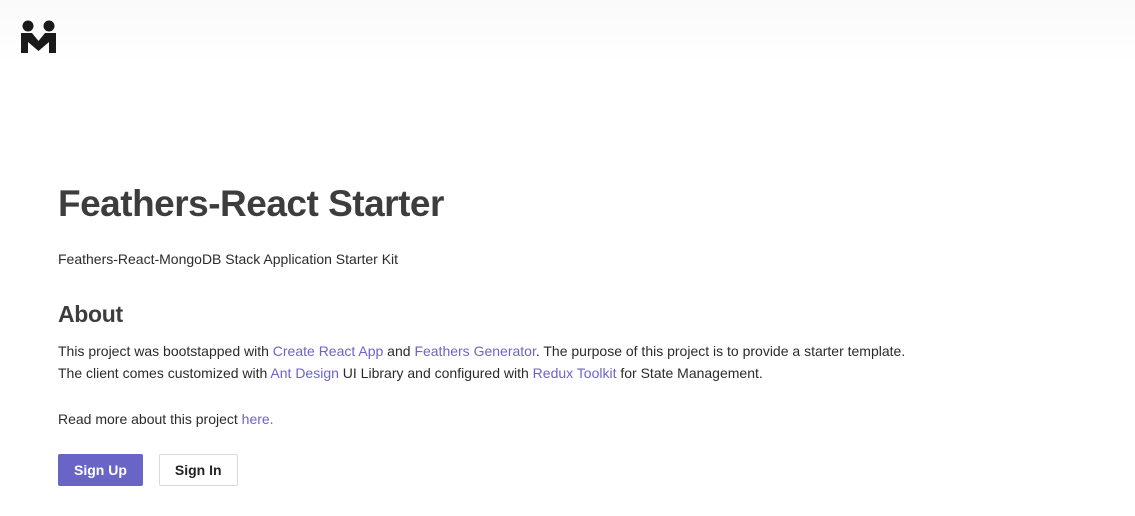  I want to click on create-react-app-link: Create React App, so click(328, 351).